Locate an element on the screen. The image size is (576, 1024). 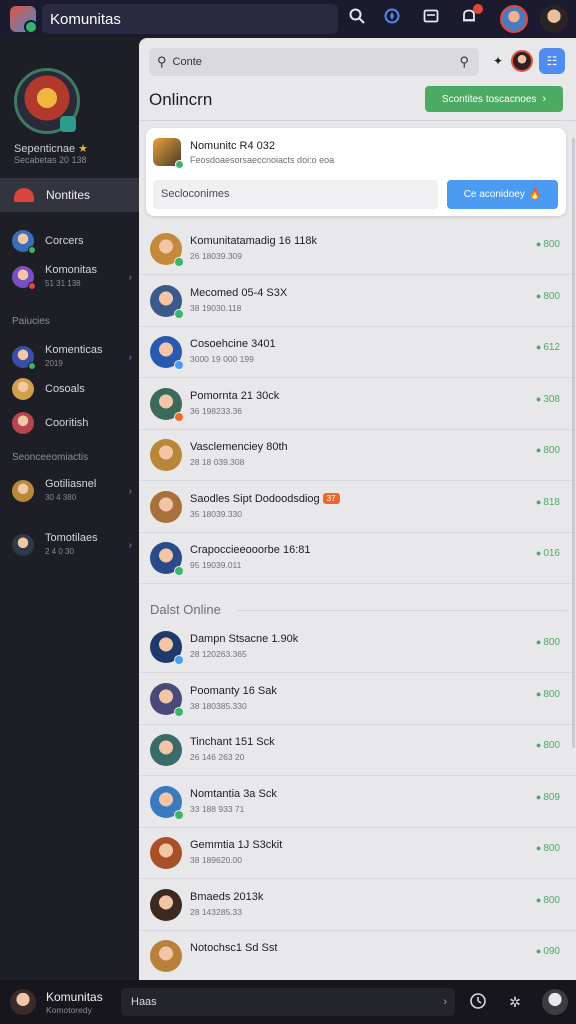
list-item: Notochsc1 Sd Sst ● 090 is located at coordinates (357, 955).